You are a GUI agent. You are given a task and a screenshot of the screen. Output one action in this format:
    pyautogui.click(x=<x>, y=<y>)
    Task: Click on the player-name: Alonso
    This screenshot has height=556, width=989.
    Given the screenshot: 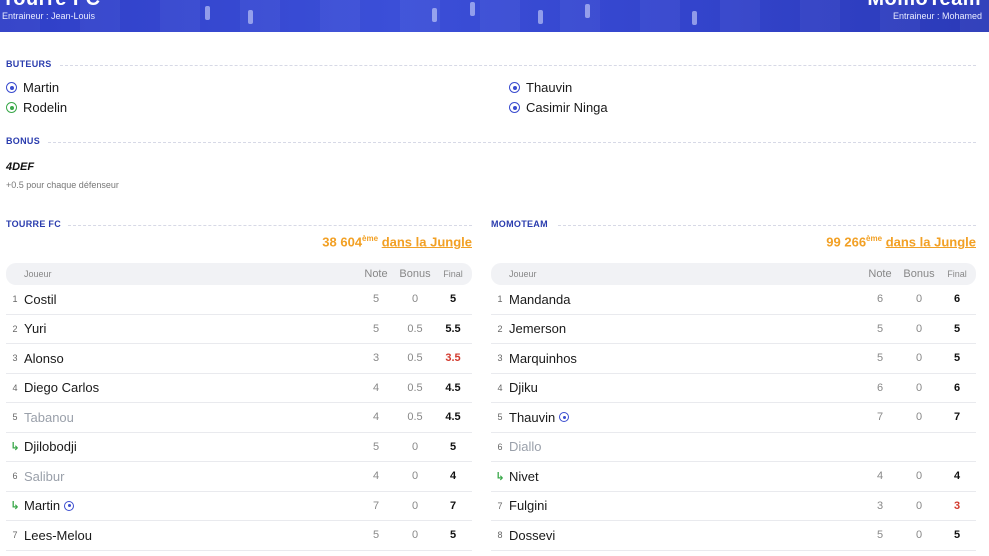 What is the action you would take?
    pyautogui.click(x=190, y=358)
    